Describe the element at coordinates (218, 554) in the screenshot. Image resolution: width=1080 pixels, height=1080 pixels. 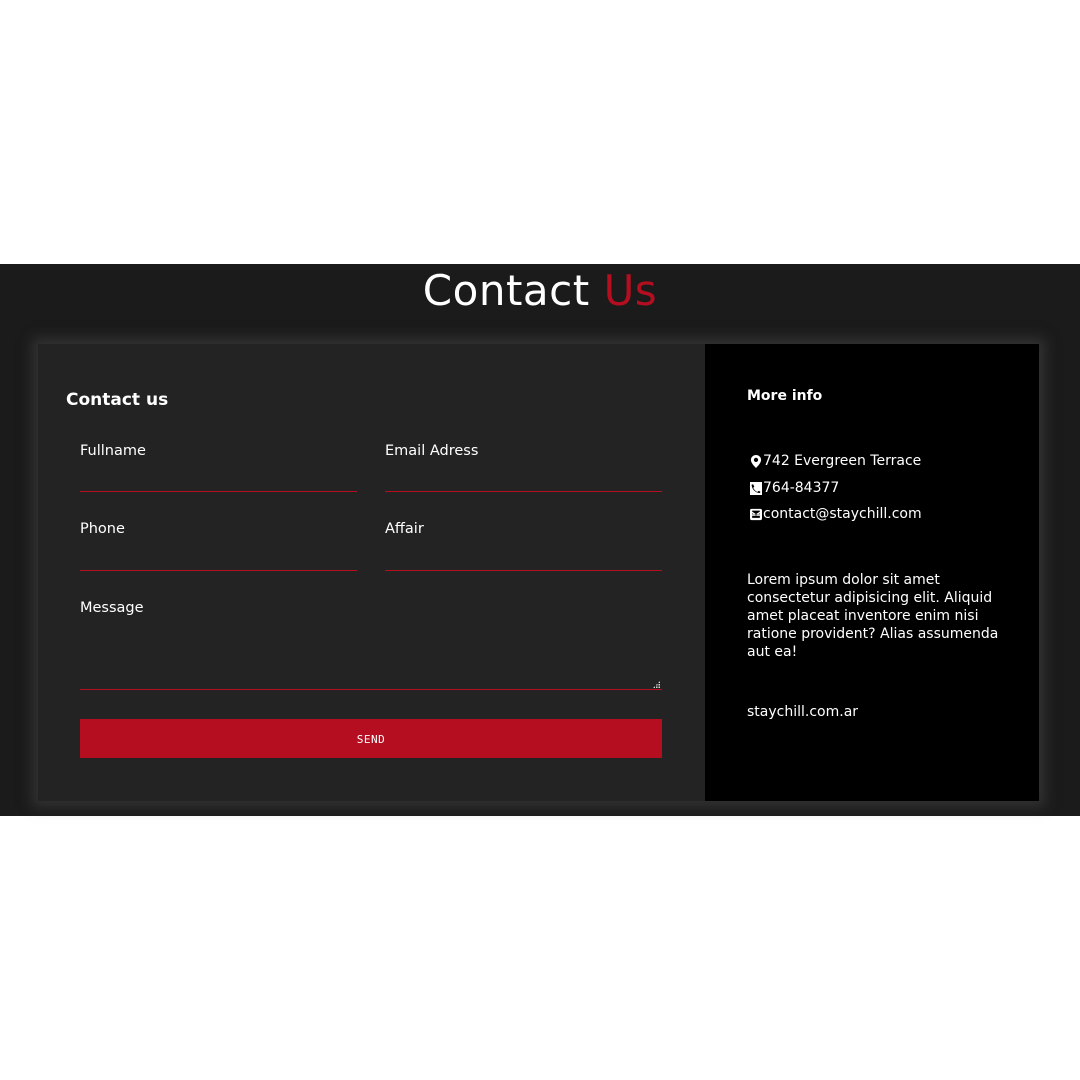
I see `phone-input` at that location.